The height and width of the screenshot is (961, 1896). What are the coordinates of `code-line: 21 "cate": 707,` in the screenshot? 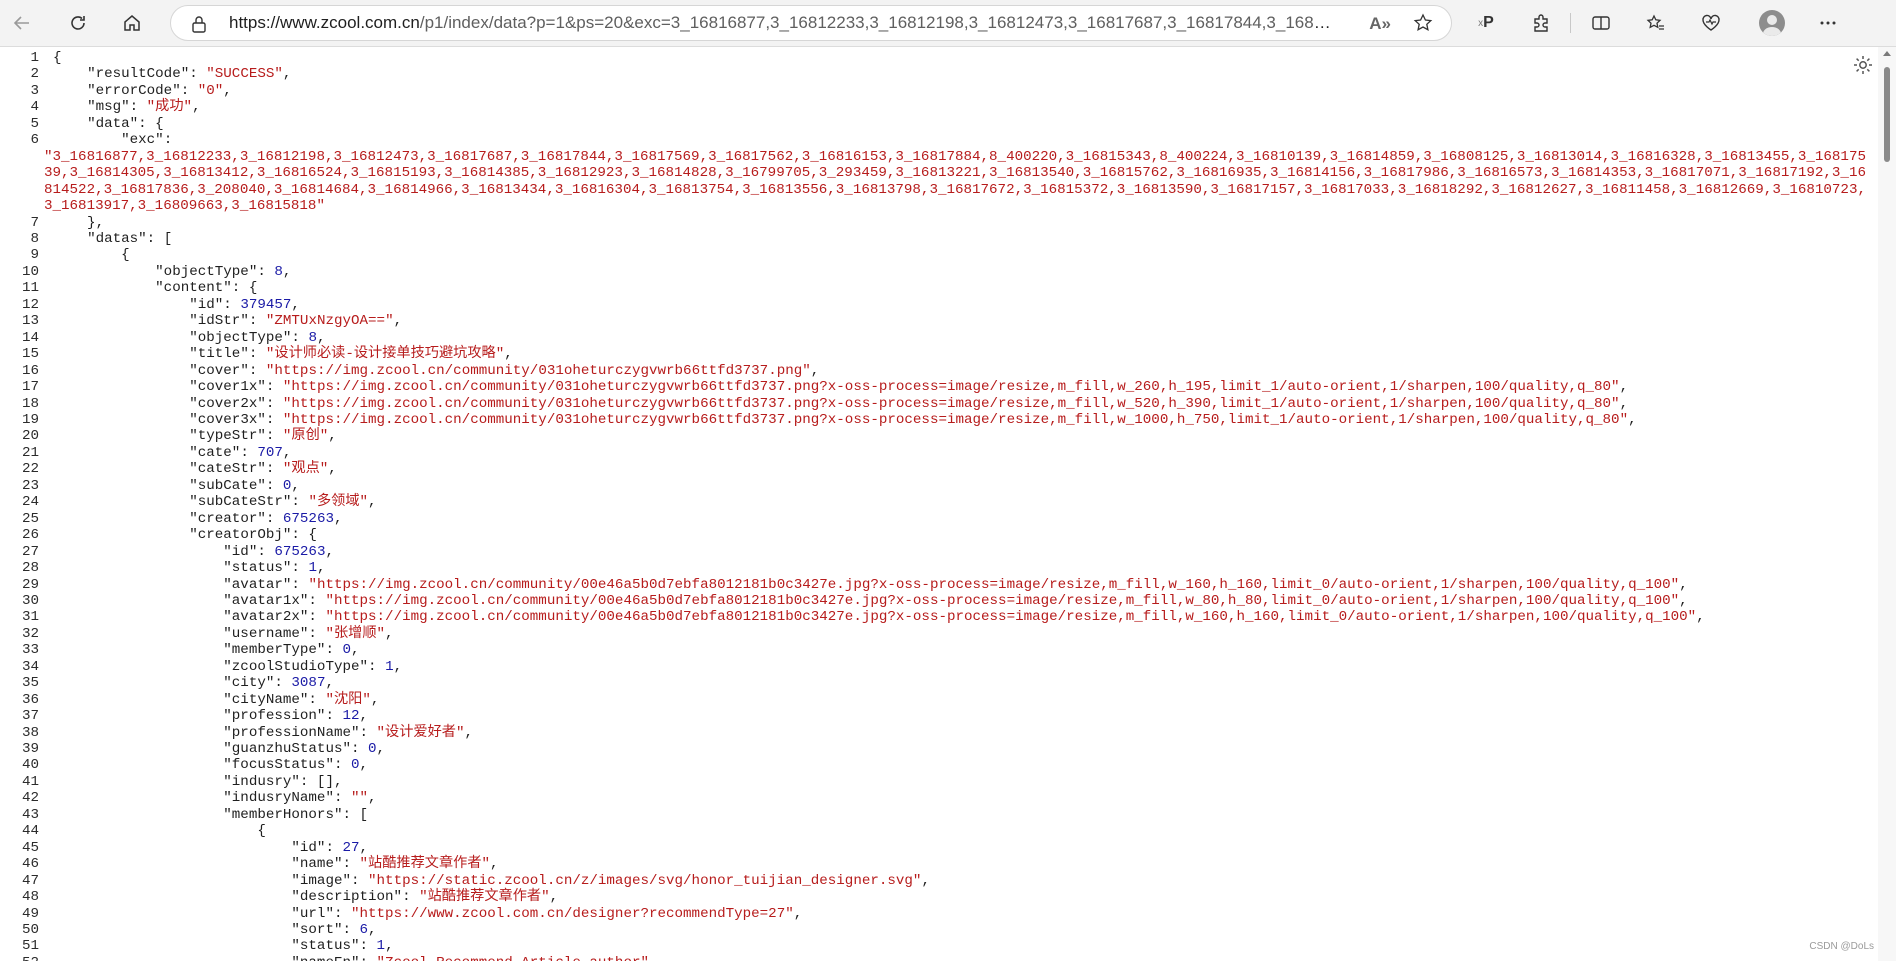 It's located at (939, 453).